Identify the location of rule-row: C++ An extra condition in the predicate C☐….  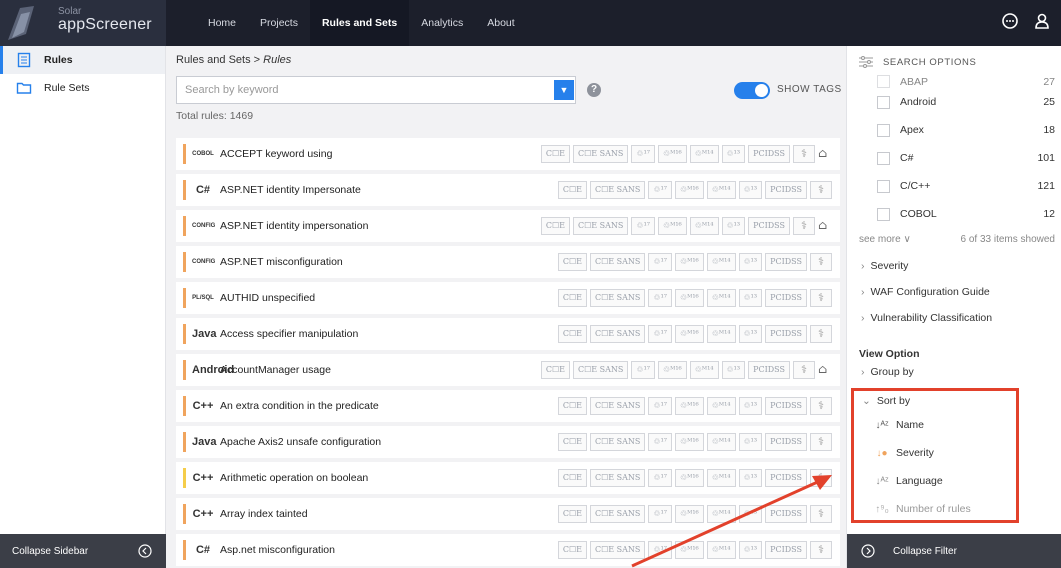
(508, 406).